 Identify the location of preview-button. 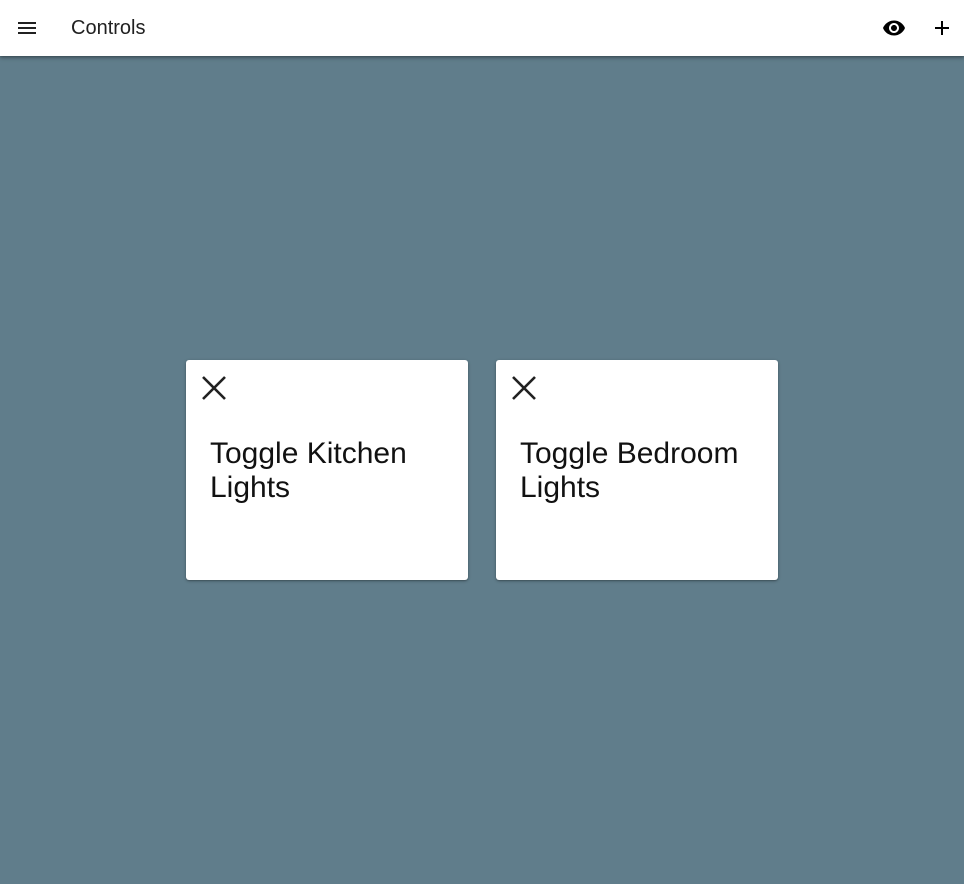
(894, 28).